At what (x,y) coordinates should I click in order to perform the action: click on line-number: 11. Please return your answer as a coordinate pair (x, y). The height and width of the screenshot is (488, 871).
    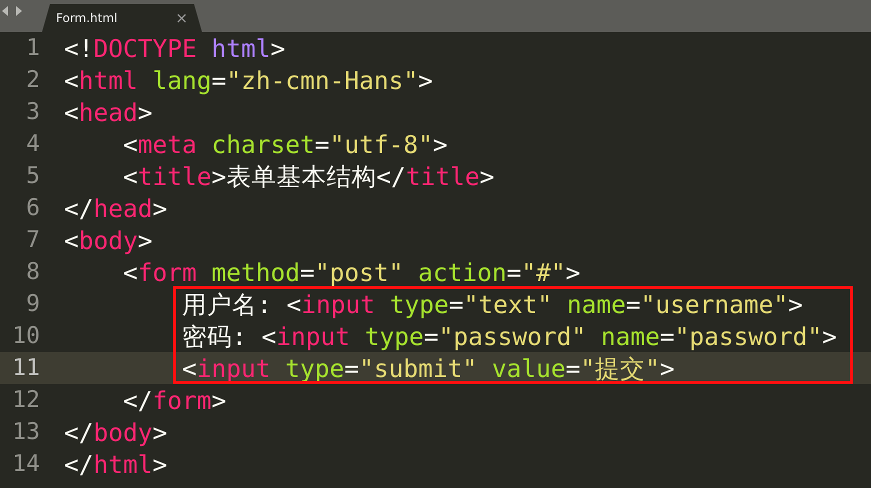
    Looking at the image, I should click on (25, 368).